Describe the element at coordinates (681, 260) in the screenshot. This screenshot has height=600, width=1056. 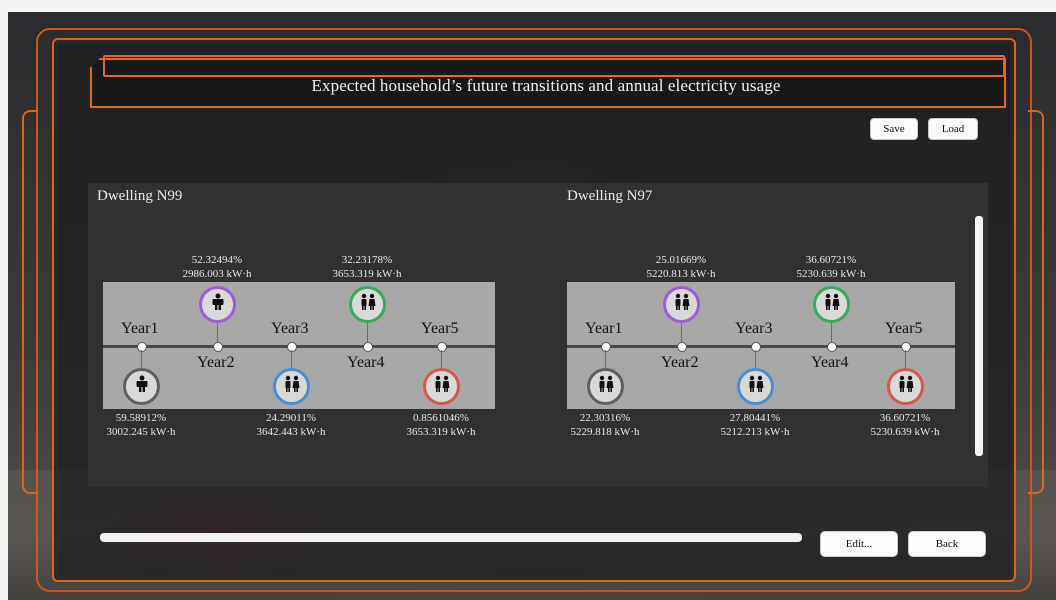
I see `percentage-text: 25.01669%` at that location.